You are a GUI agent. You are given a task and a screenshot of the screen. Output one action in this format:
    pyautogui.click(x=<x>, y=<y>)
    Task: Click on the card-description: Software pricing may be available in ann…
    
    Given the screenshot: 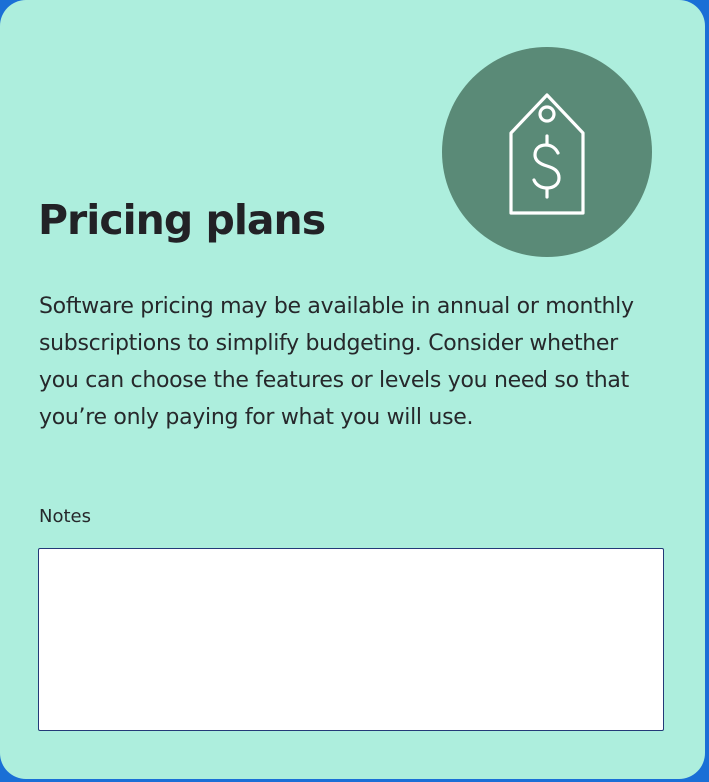 What is the action you would take?
    pyautogui.click(x=336, y=362)
    